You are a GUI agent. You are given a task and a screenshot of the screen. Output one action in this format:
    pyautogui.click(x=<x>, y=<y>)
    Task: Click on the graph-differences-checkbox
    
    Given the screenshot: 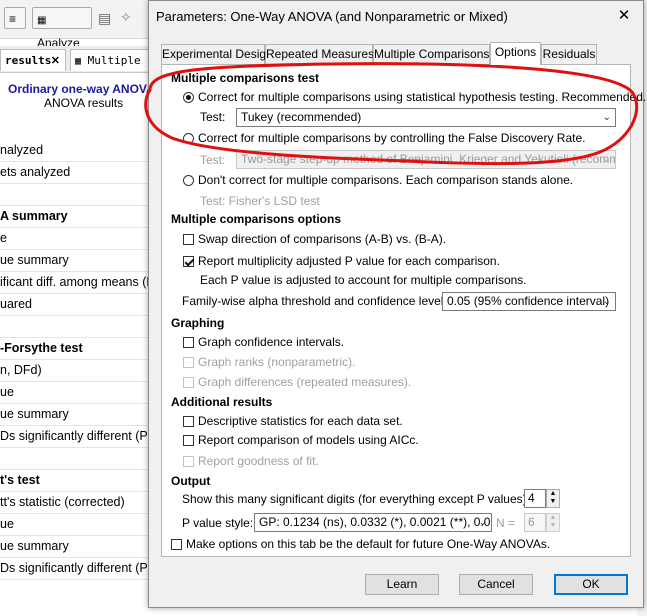 What is the action you would take?
    pyautogui.click(x=188, y=382)
    